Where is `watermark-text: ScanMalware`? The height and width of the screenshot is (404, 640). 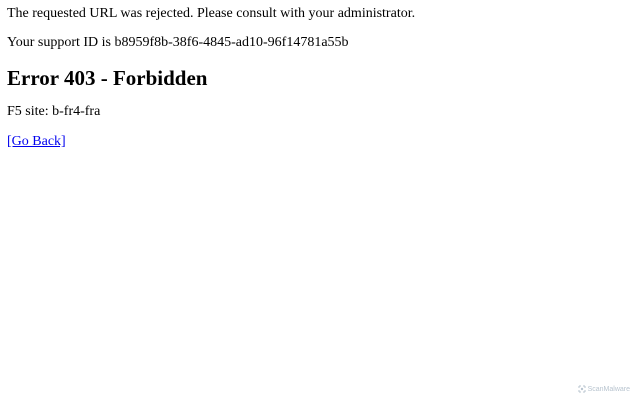
watermark-text: ScanMalware is located at coordinates (608, 389).